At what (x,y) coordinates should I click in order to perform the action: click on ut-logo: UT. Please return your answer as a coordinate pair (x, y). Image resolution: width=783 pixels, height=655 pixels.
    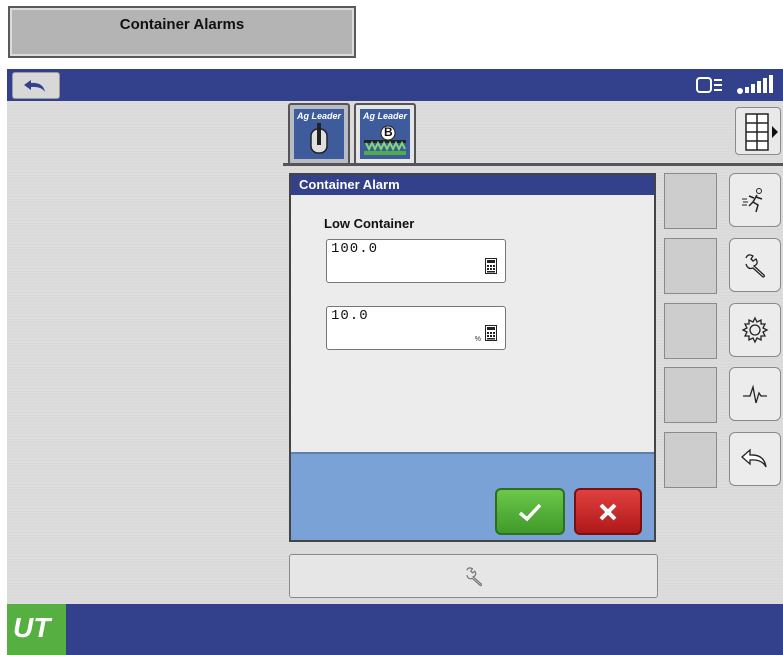
    Looking at the image, I should click on (36, 629).